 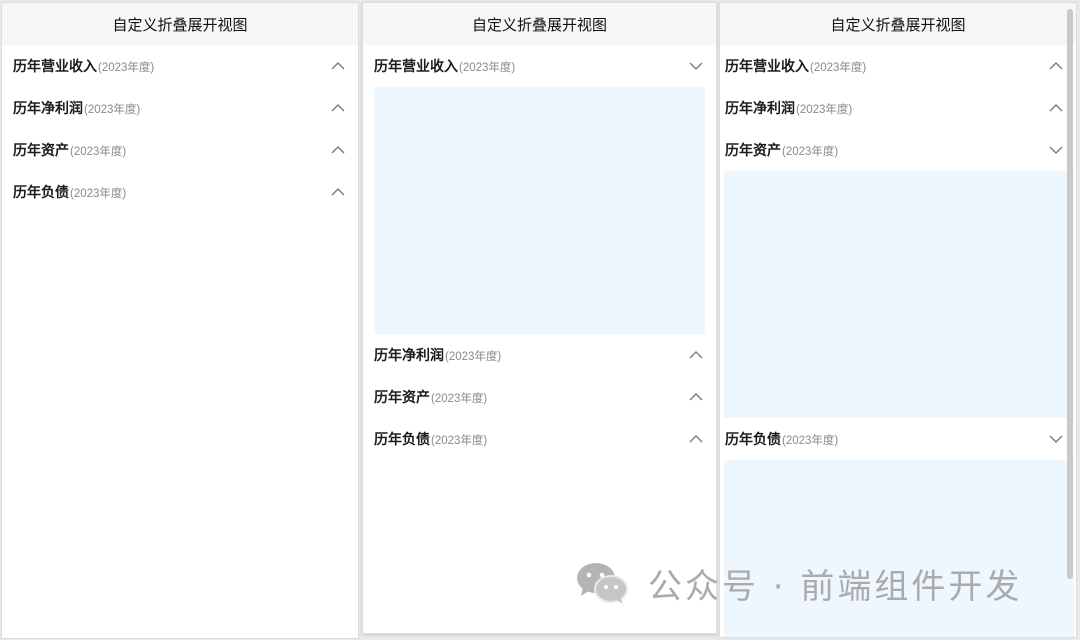 I want to click on section-content-revenue, so click(x=539, y=210).